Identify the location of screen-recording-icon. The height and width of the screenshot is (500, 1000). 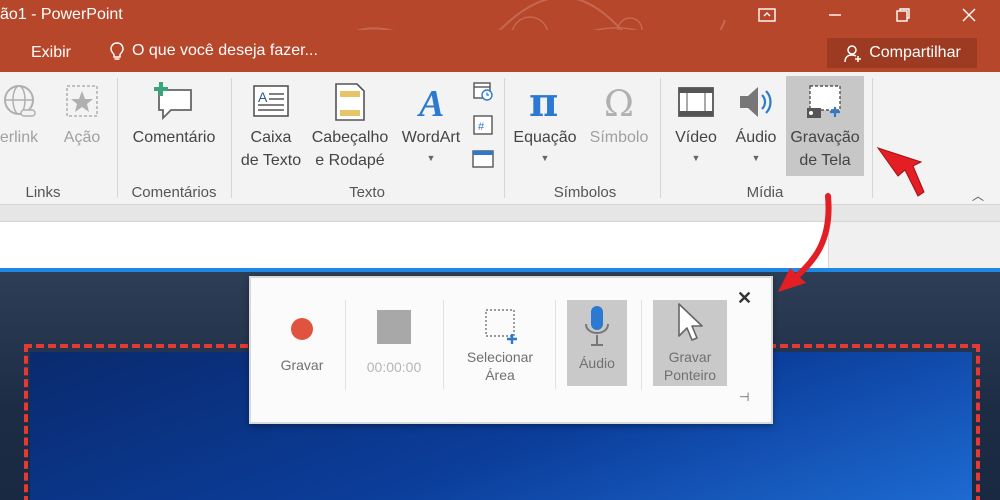
(824, 101).